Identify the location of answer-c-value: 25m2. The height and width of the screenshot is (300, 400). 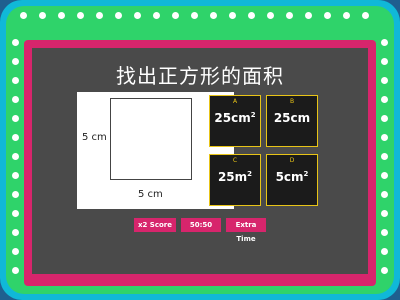
(235, 177).